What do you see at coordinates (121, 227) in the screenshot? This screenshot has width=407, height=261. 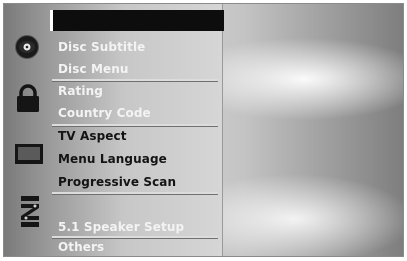 I see `menu-item-speaker-setup: 5.1 Speaker Setup` at bounding box center [121, 227].